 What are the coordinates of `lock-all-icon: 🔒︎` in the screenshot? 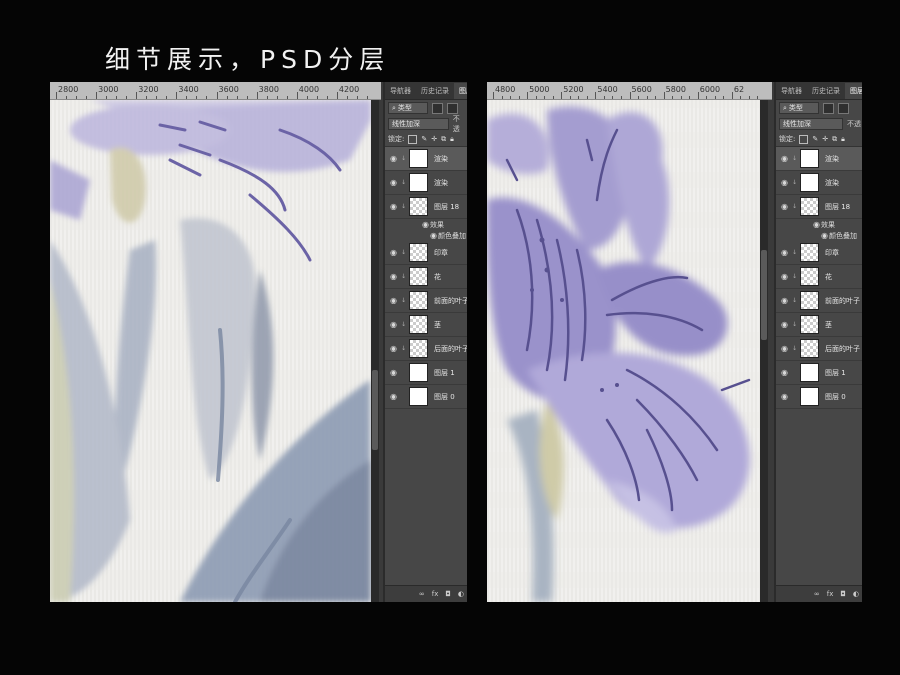 It's located at (843, 139).